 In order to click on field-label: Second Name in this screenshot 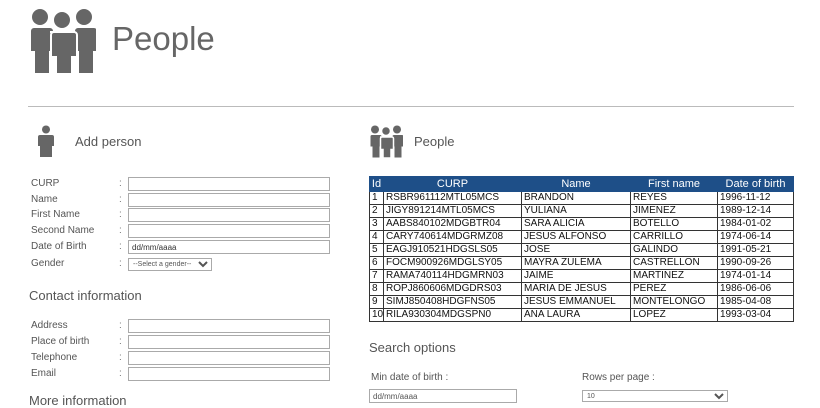, I will do `click(63, 230)`.